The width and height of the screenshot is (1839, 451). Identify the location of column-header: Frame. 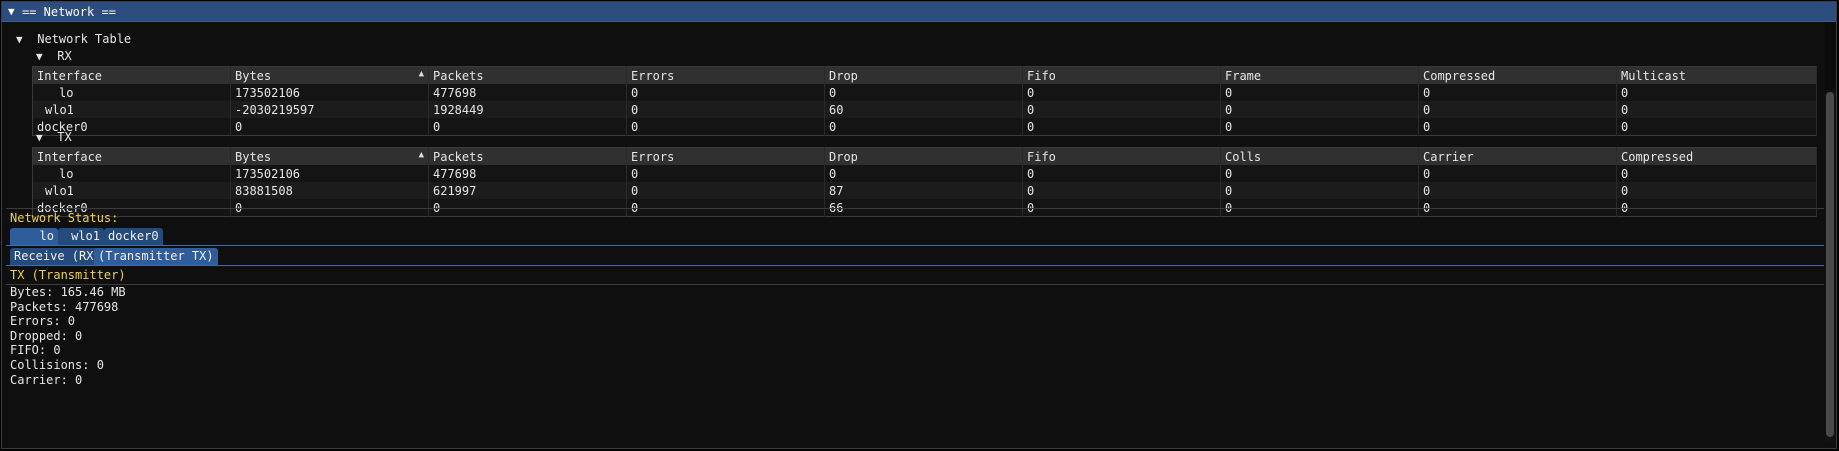
(1319, 75).